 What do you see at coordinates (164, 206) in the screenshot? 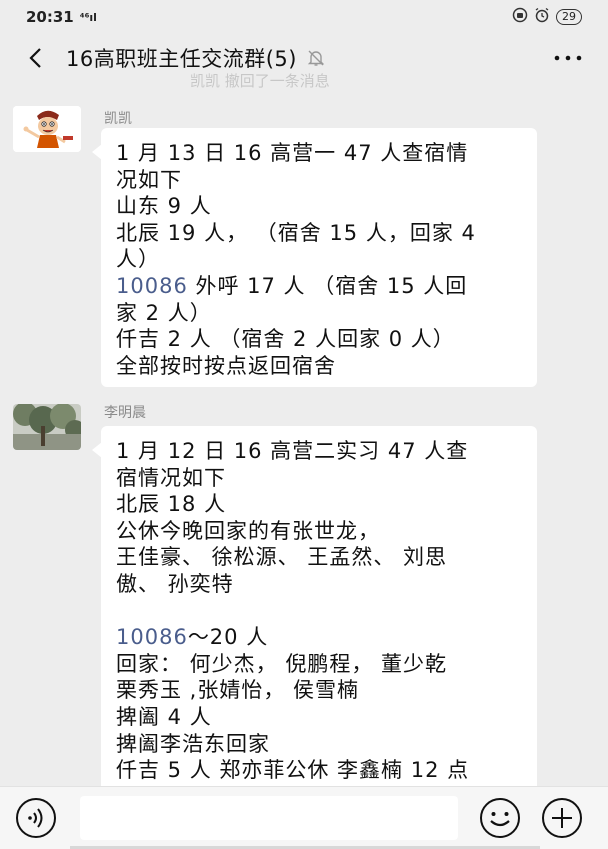
I see `message-line: 山东 9 人` at bounding box center [164, 206].